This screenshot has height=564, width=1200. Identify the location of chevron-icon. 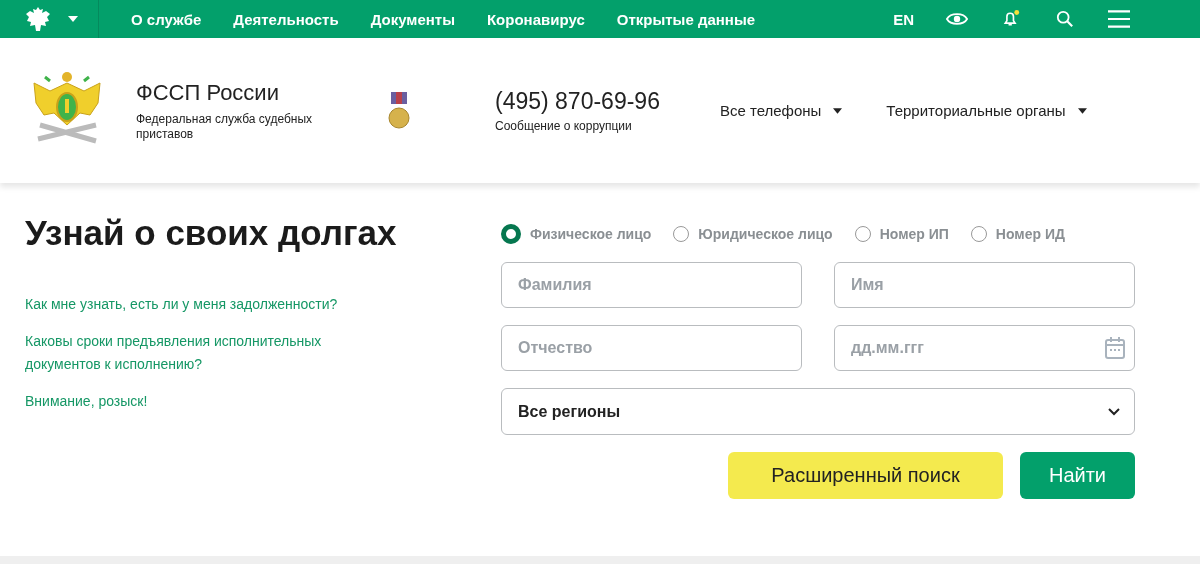
(1114, 411).